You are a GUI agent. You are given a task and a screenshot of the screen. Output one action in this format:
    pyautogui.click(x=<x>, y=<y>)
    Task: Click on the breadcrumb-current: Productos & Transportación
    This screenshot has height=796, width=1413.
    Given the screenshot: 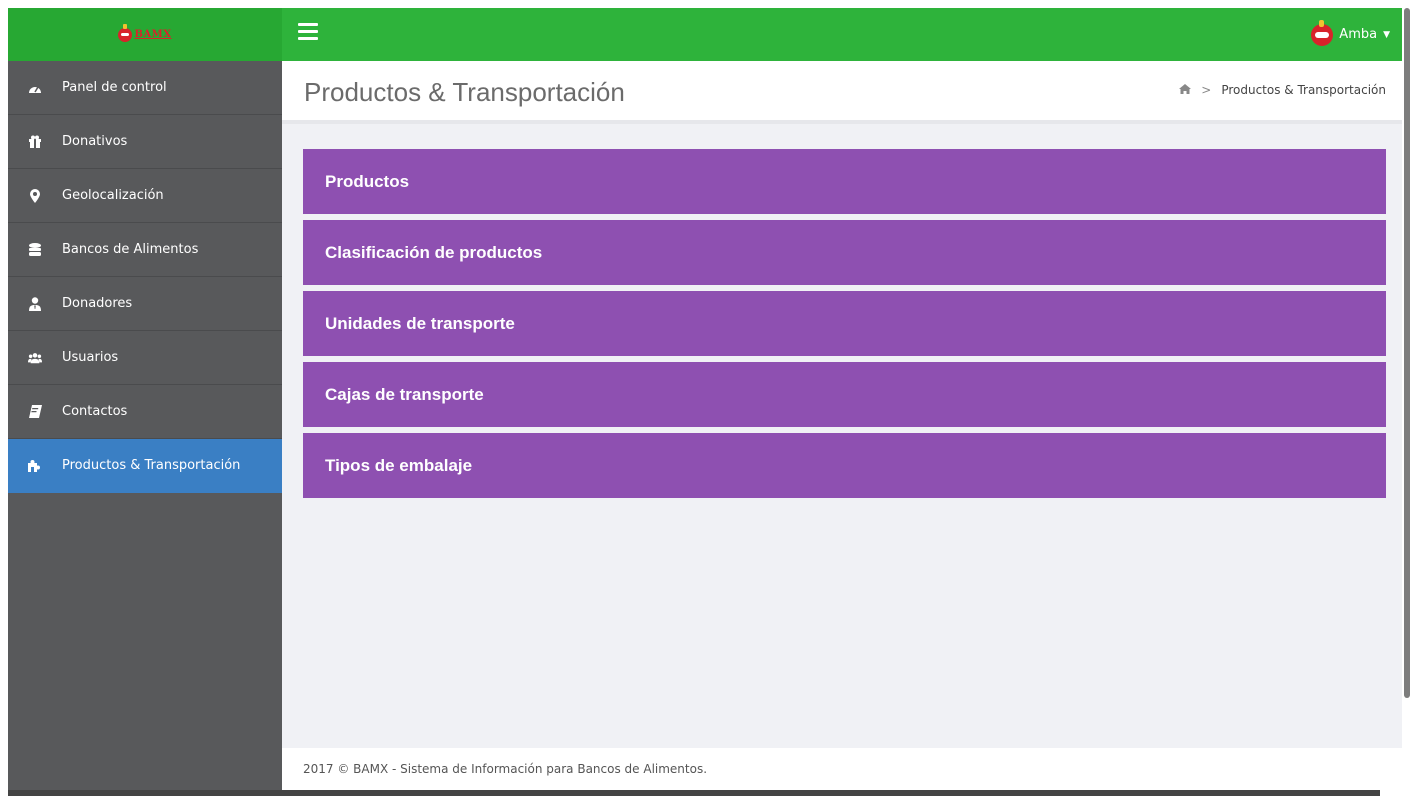 What is the action you would take?
    pyautogui.click(x=1303, y=90)
    